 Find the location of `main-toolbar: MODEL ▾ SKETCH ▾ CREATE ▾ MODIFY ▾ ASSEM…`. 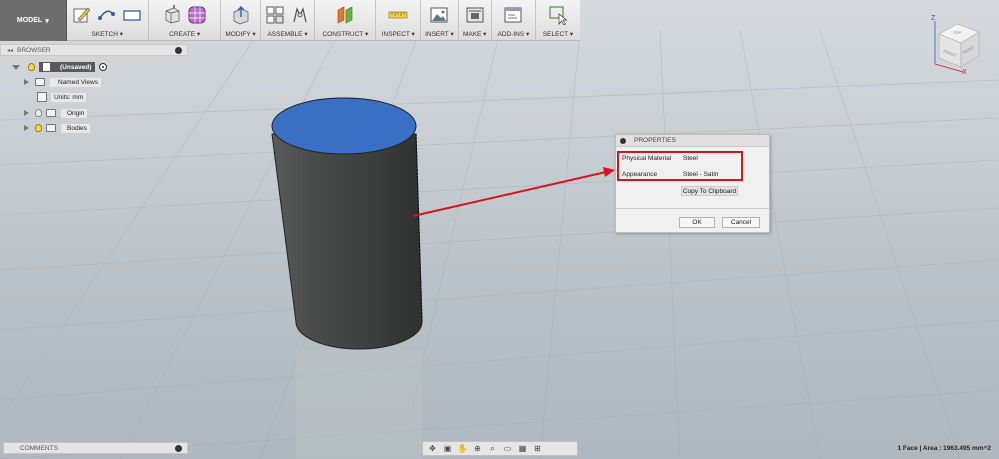

main-toolbar: MODEL ▾ SKETCH ▾ CREATE ▾ MODIFY ▾ ASSEM… is located at coordinates (290, 20).